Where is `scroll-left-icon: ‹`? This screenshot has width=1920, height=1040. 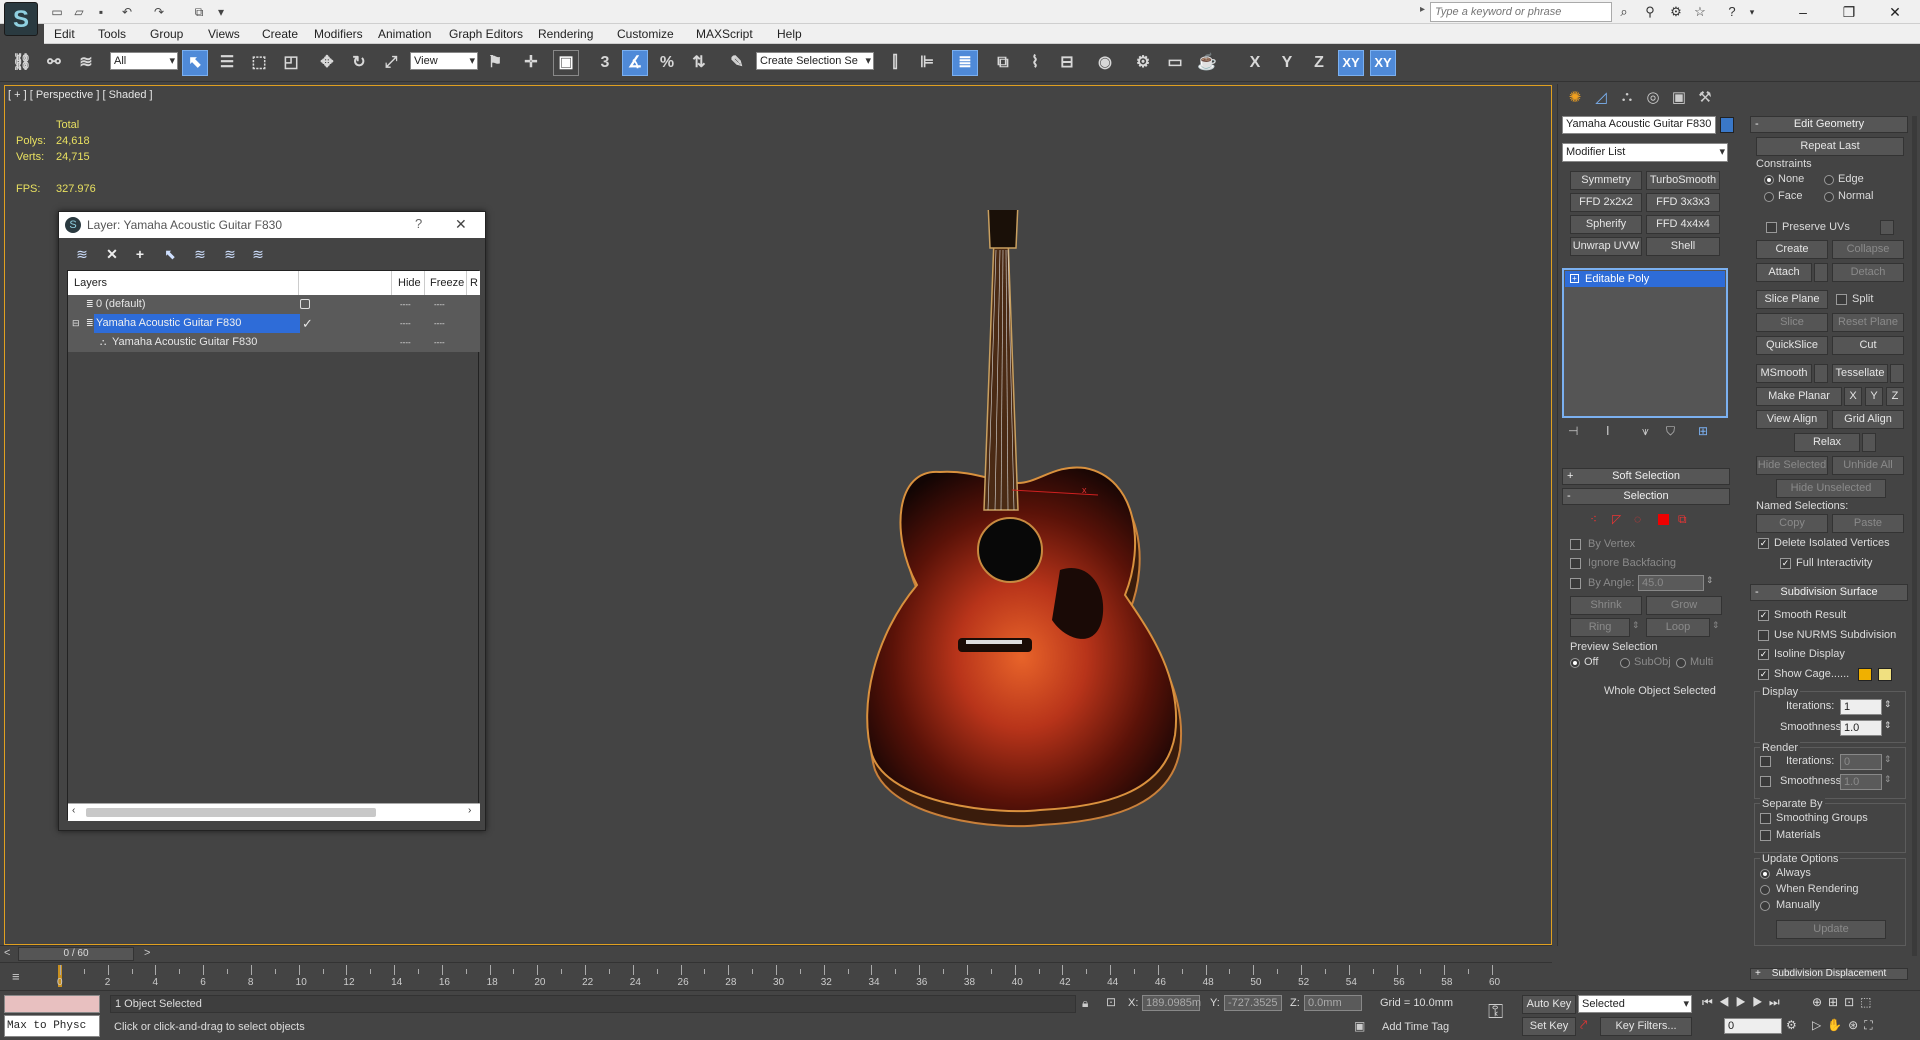
scroll-left-icon: ‹ is located at coordinates (73, 810).